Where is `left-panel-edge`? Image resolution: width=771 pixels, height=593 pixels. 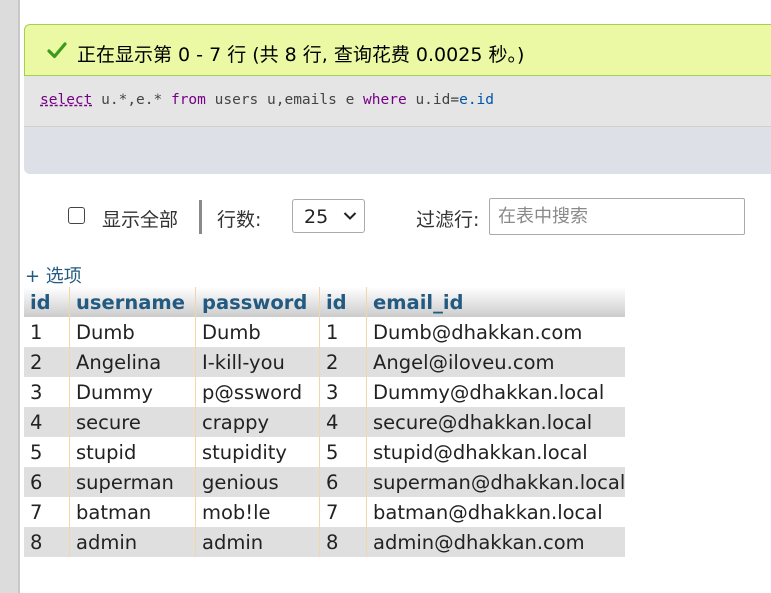
left-panel-edge is located at coordinates (9, 296).